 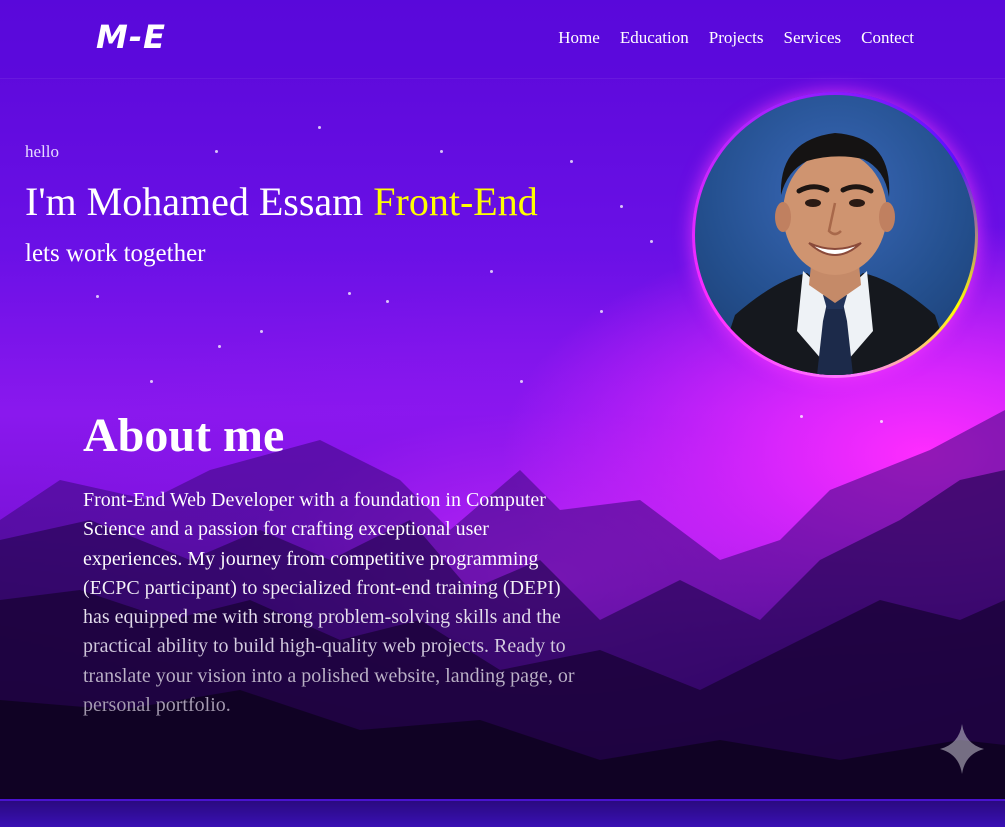 I want to click on site-logo: M-E, so click(x=131, y=37).